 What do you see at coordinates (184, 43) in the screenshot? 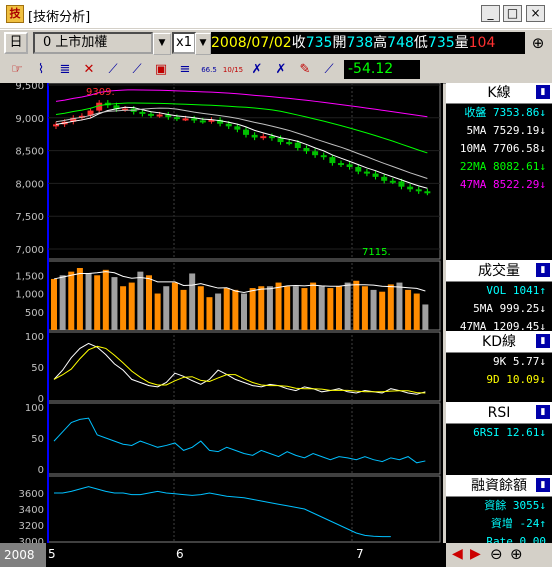
I see `multiplier-select: x1` at bounding box center [184, 43].